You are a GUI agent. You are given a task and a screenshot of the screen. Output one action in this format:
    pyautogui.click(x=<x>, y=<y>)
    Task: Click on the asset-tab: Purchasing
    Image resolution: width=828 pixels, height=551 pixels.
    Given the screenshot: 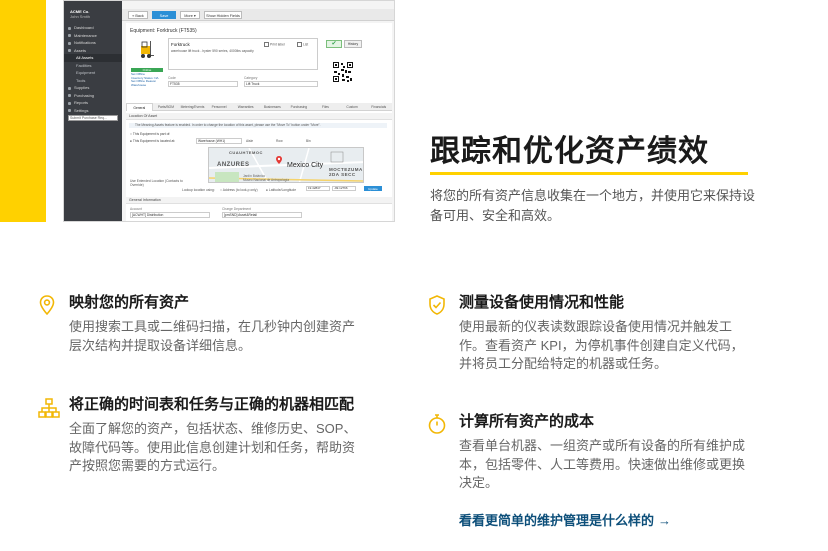 What is the action you would take?
    pyautogui.click(x=299, y=107)
    